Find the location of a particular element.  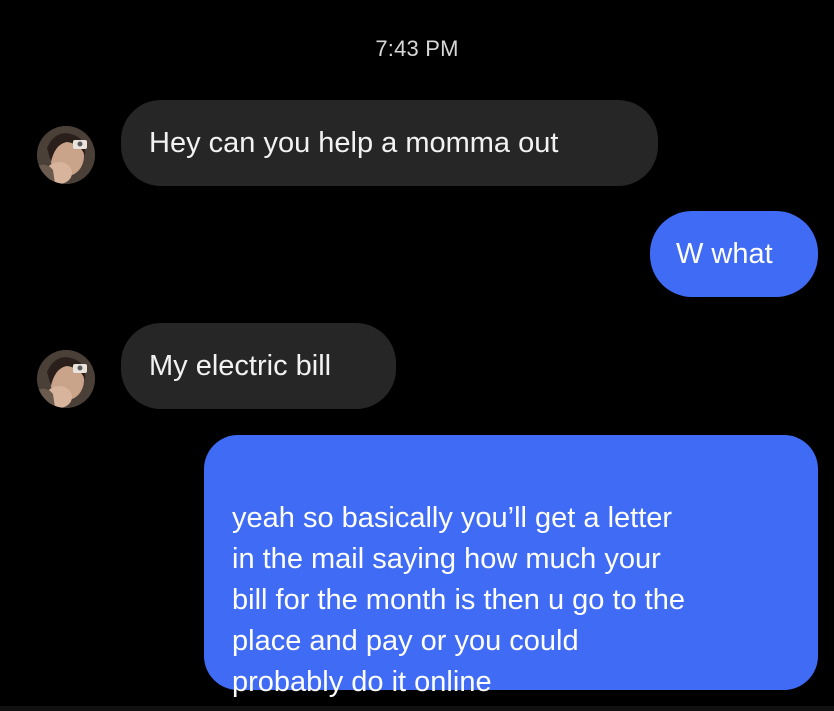

outgoing-message-bubble: W what is located at coordinates (734, 254).